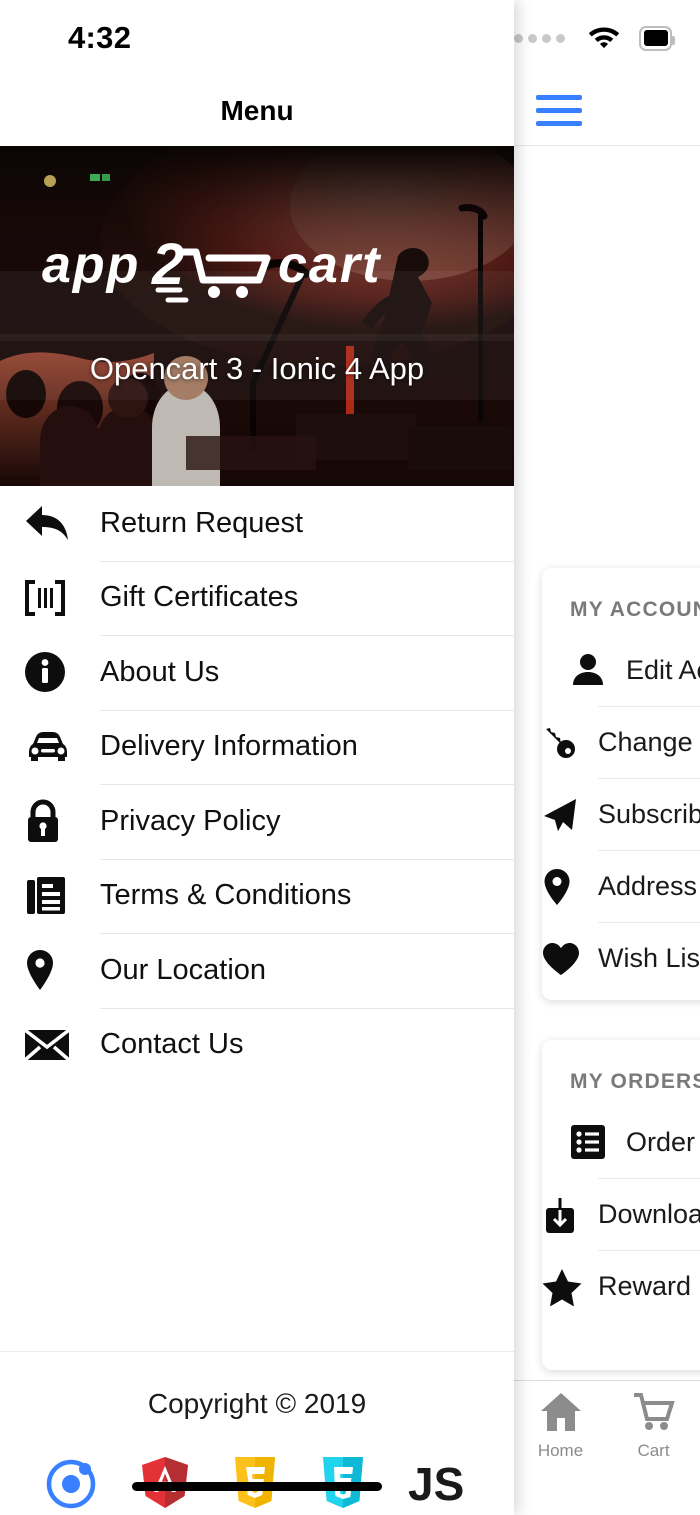 Image resolution: width=700 pixels, height=1515 pixels. Describe the element at coordinates (598, 1142) in the screenshot. I see `list-icon` at that location.